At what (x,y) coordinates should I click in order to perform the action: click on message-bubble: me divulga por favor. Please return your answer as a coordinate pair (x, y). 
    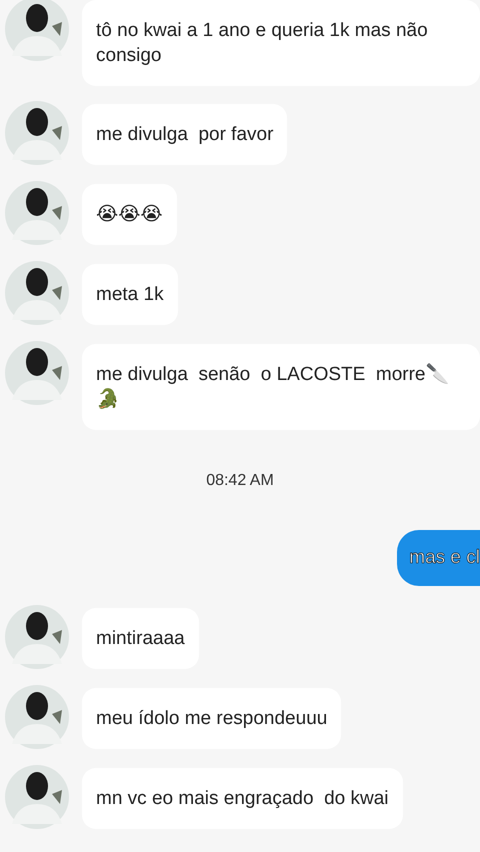
    Looking at the image, I should click on (185, 134).